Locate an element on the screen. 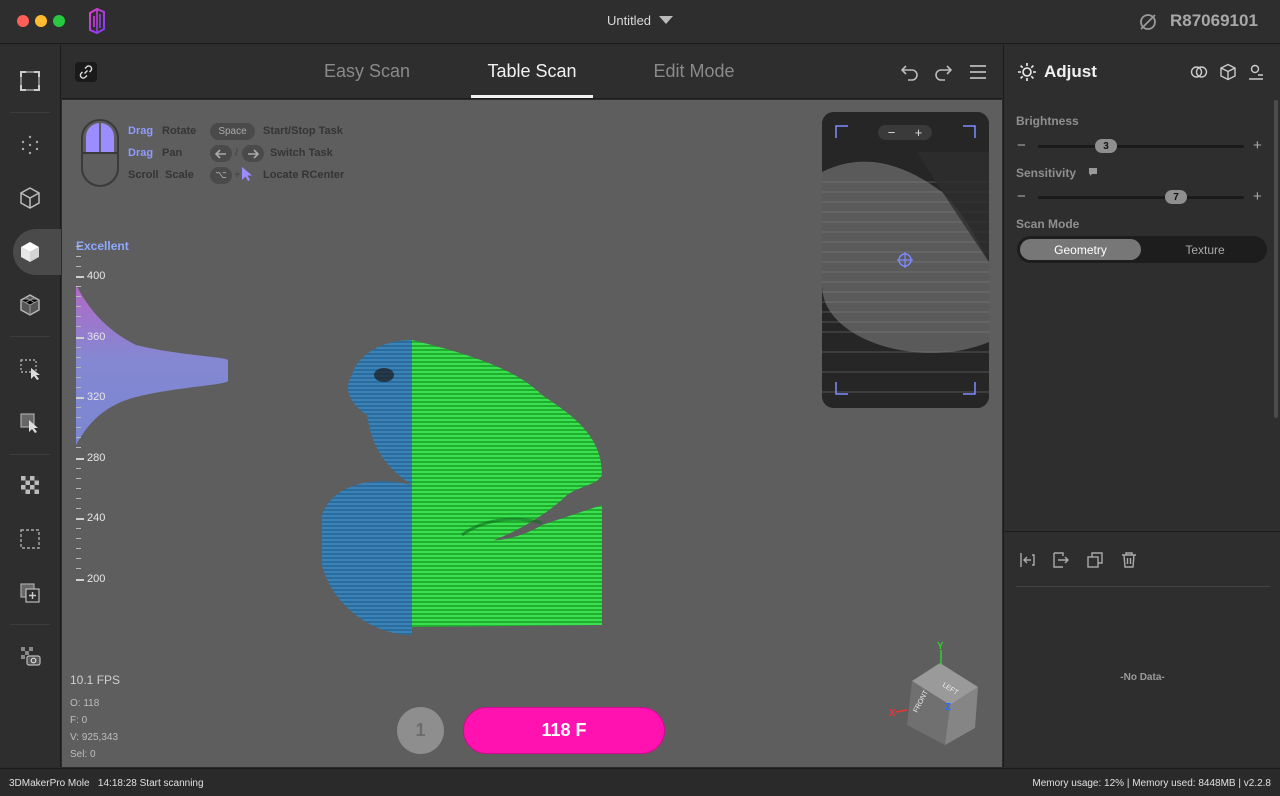  snapshot-tool is located at coordinates (30, 656).